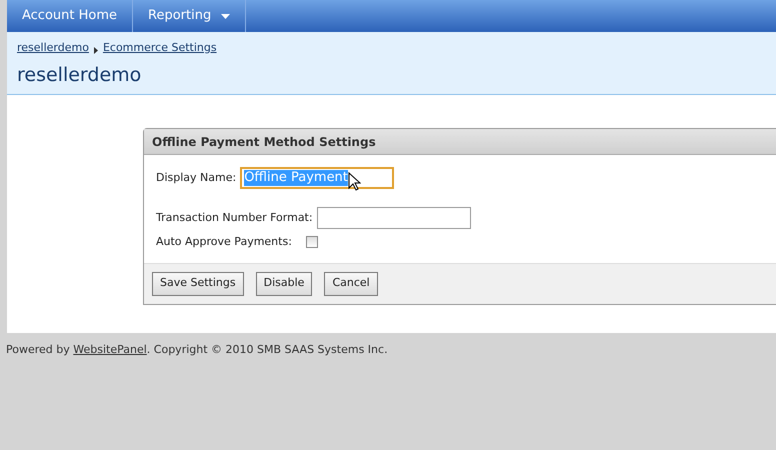 This screenshot has height=450, width=776. What do you see at coordinates (312, 242) in the screenshot?
I see `checkbox` at bounding box center [312, 242].